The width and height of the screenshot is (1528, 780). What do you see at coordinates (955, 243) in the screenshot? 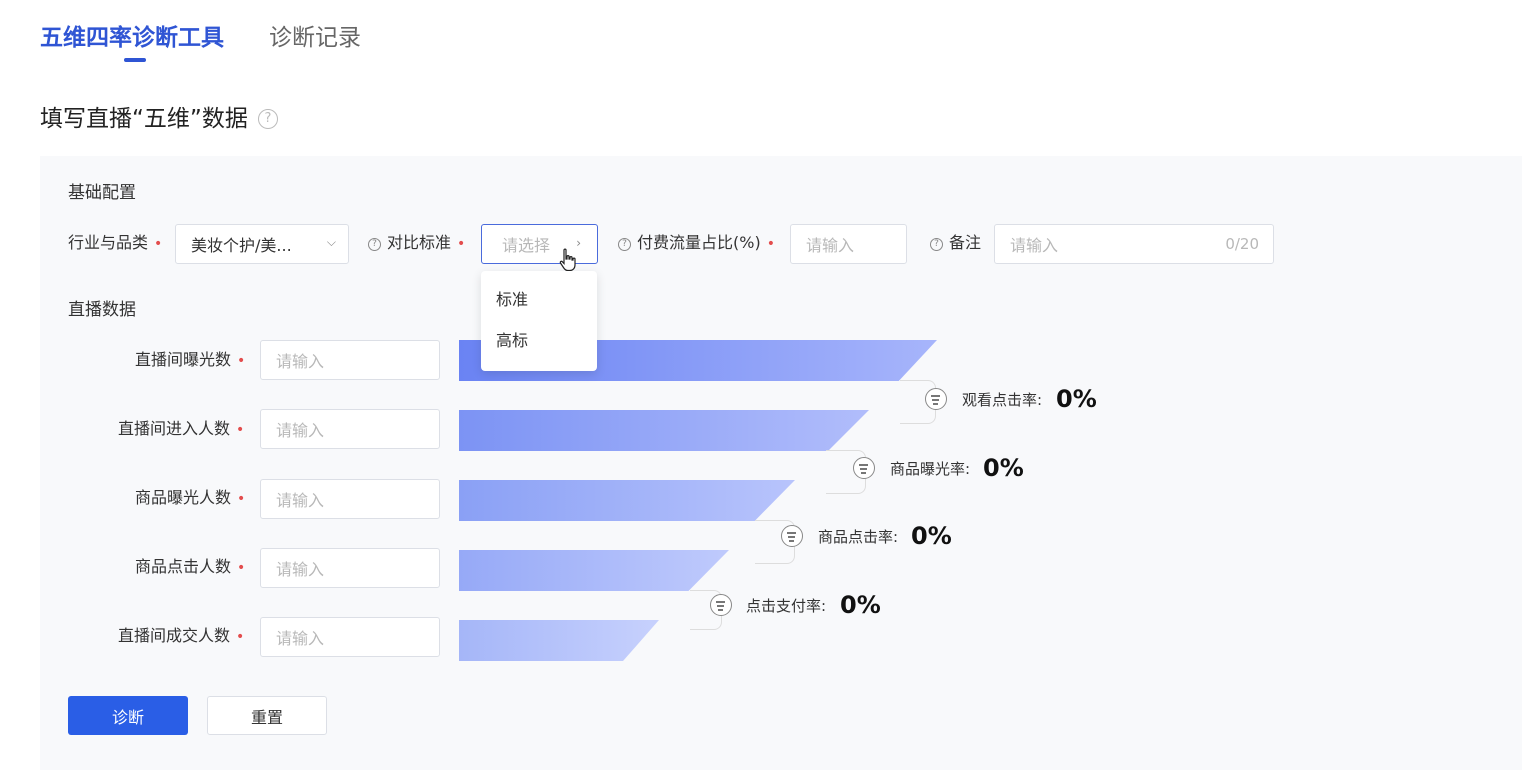
I see `remark-label: ? 备注` at bounding box center [955, 243].